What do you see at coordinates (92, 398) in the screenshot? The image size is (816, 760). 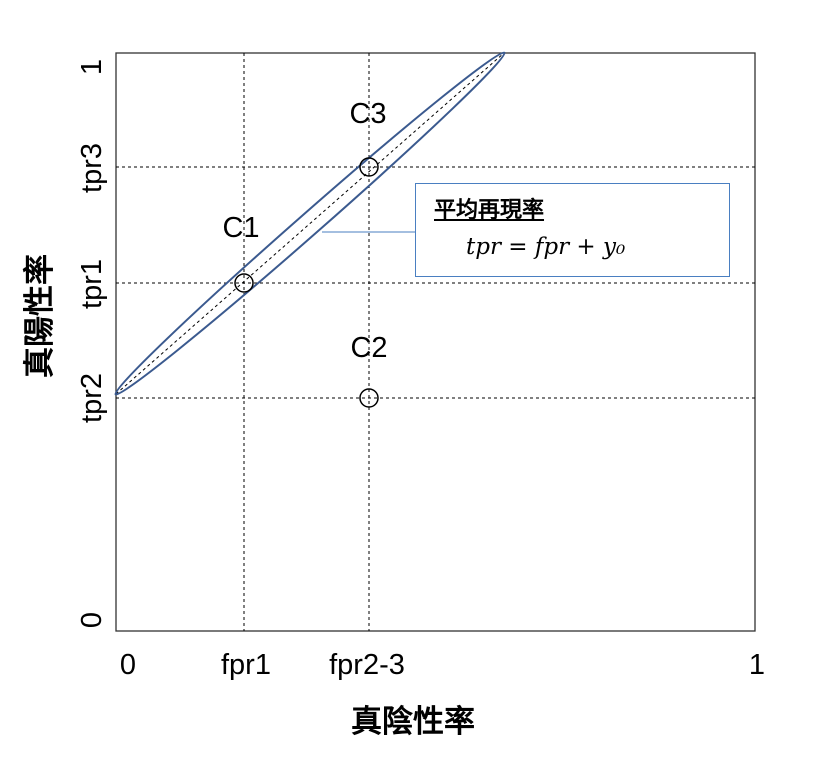 I see `y-tick-tpr2: tpr2` at bounding box center [92, 398].